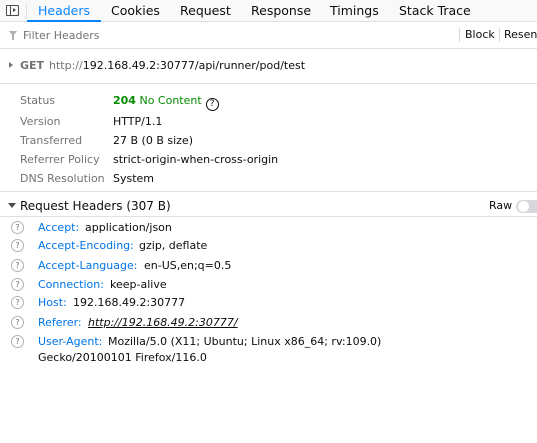 The width and height of the screenshot is (537, 443). What do you see at coordinates (12, 10) in the screenshot?
I see `toggle-sidebar-icon` at bounding box center [12, 10].